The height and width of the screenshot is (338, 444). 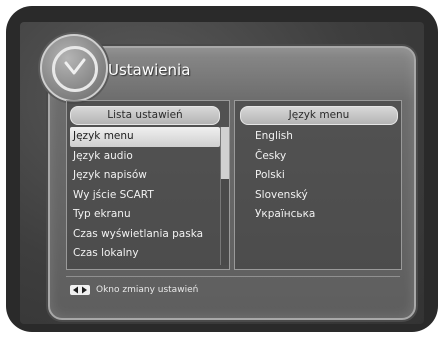 What do you see at coordinates (145, 115) in the screenshot?
I see `settings-list-header: Lista ustawień` at bounding box center [145, 115].